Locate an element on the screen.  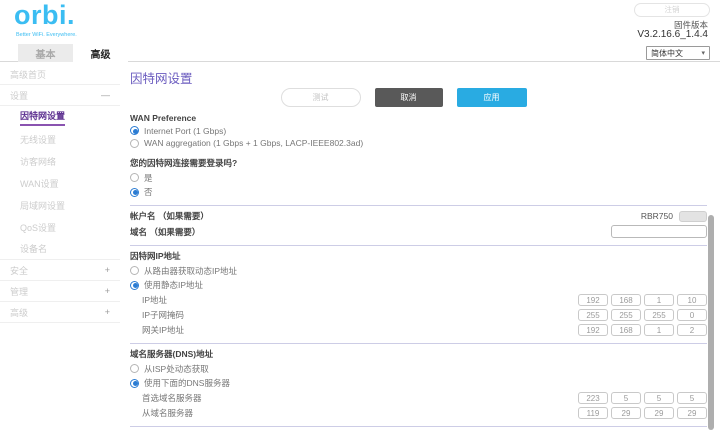
subnet-mask-row: IP子网掩码 is located at coordinates (418, 315).